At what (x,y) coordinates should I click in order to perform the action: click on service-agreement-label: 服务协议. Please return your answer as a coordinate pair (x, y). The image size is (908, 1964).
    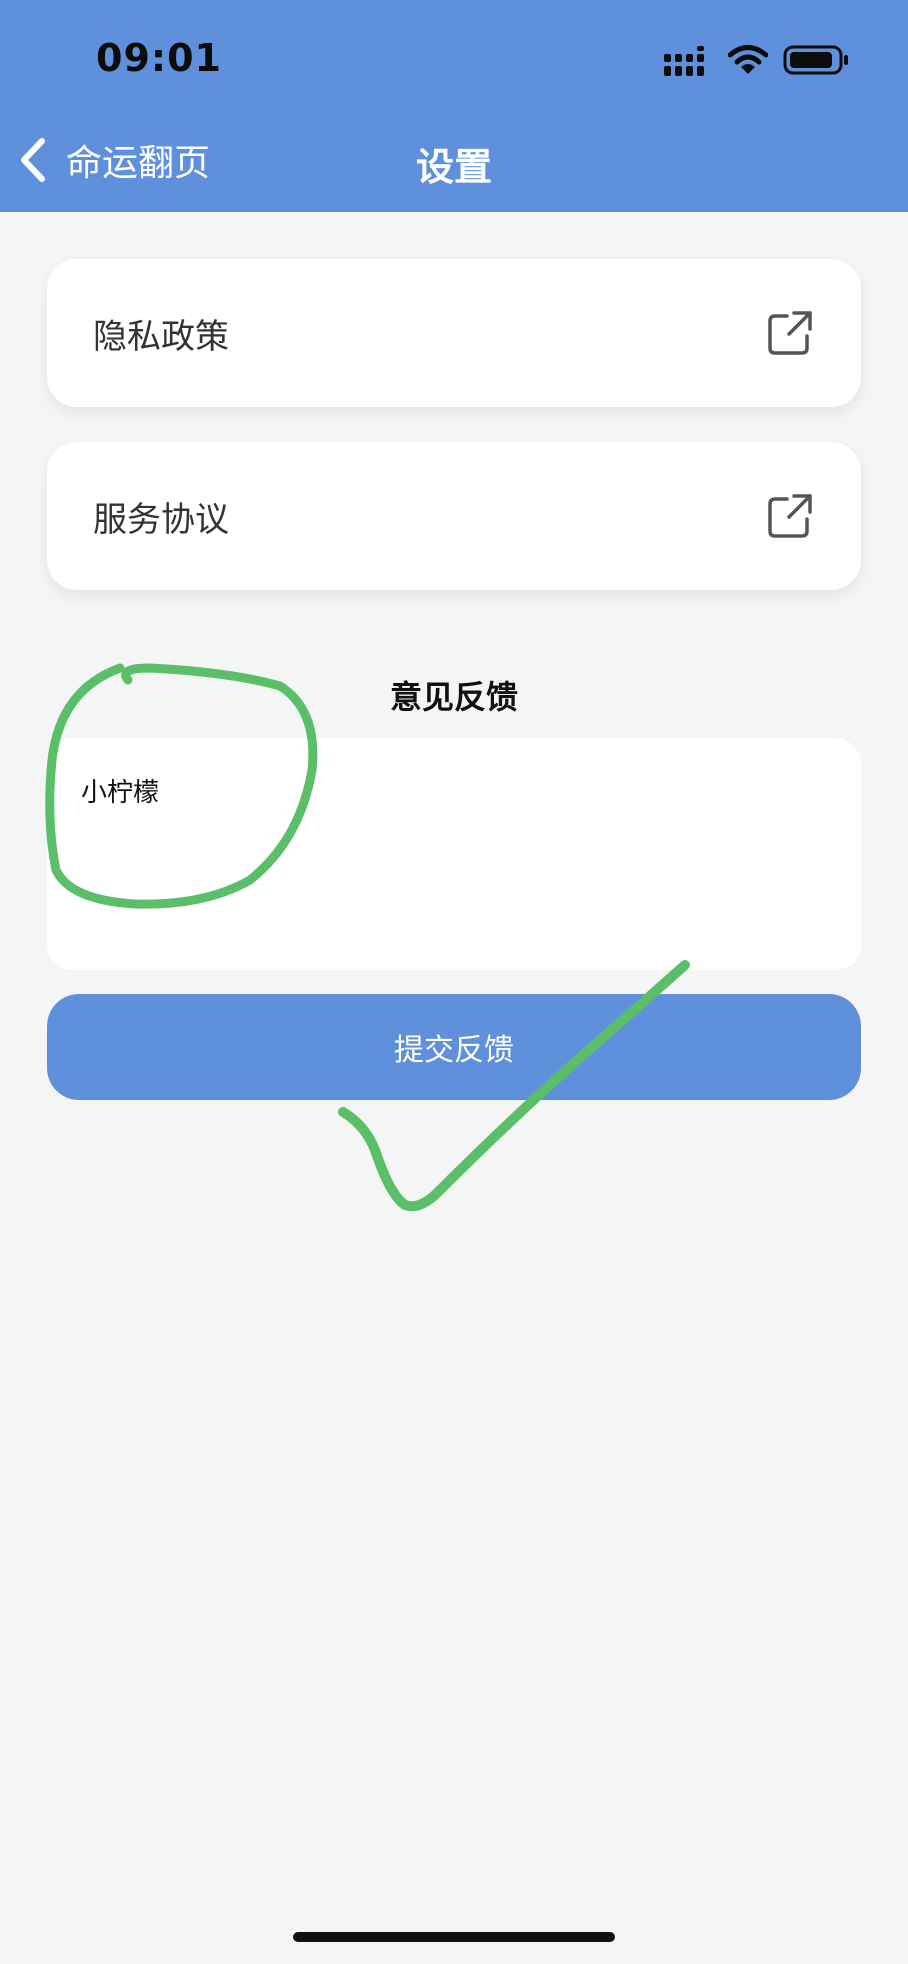
    Looking at the image, I should click on (161, 519).